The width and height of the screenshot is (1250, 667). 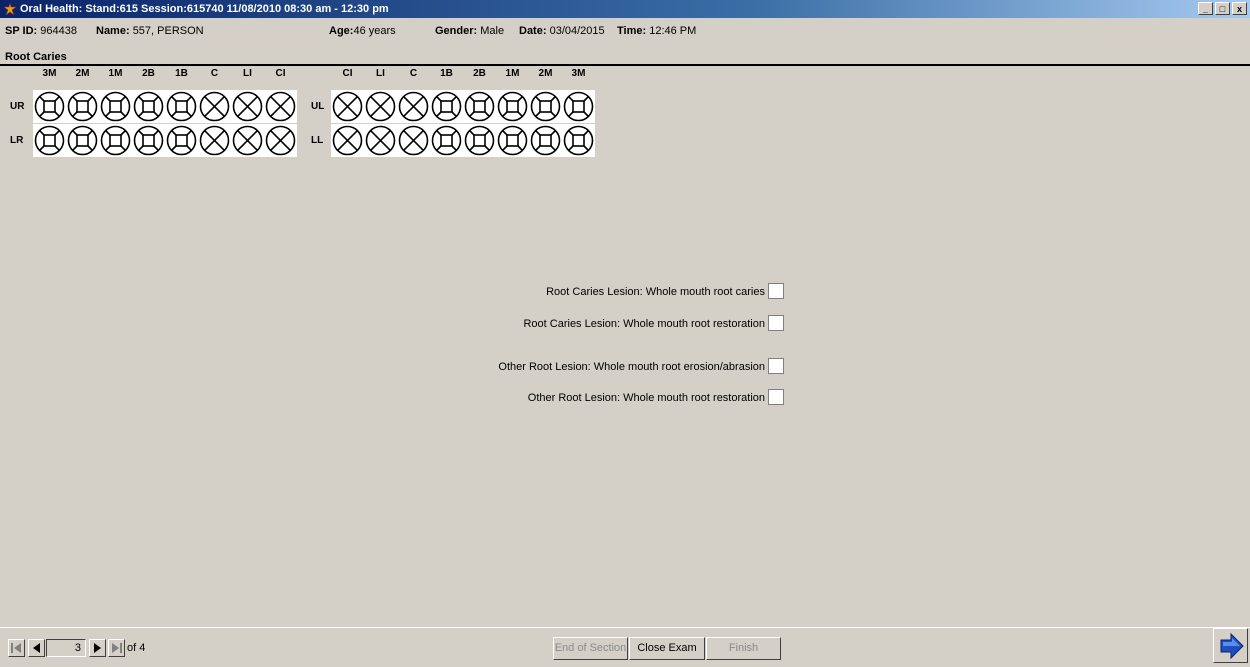 I want to click on age-label: Age:, so click(x=341, y=31).